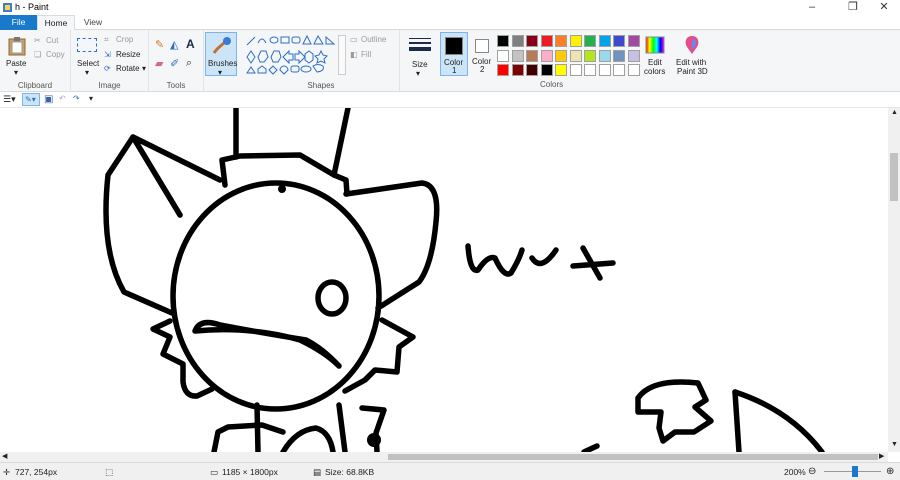  I want to click on paste-label: Paste, so click(16, 63).